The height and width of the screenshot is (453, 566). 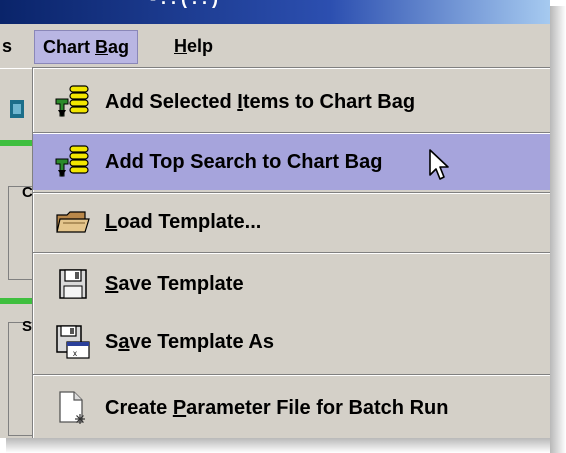 I want to click on menu-item-create-parameter-file: Create Parameter File for Batch Run, so click(x=291, y=408).